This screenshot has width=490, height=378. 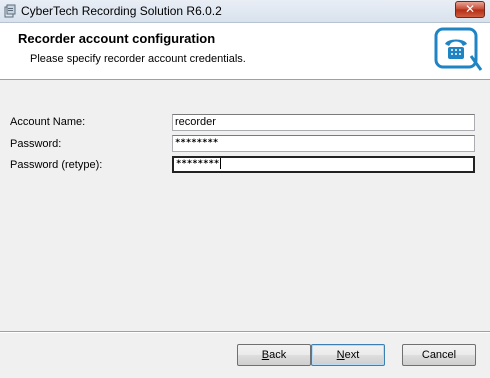 I want to click on password-retype-field: ********, so click(x=323, y=164).